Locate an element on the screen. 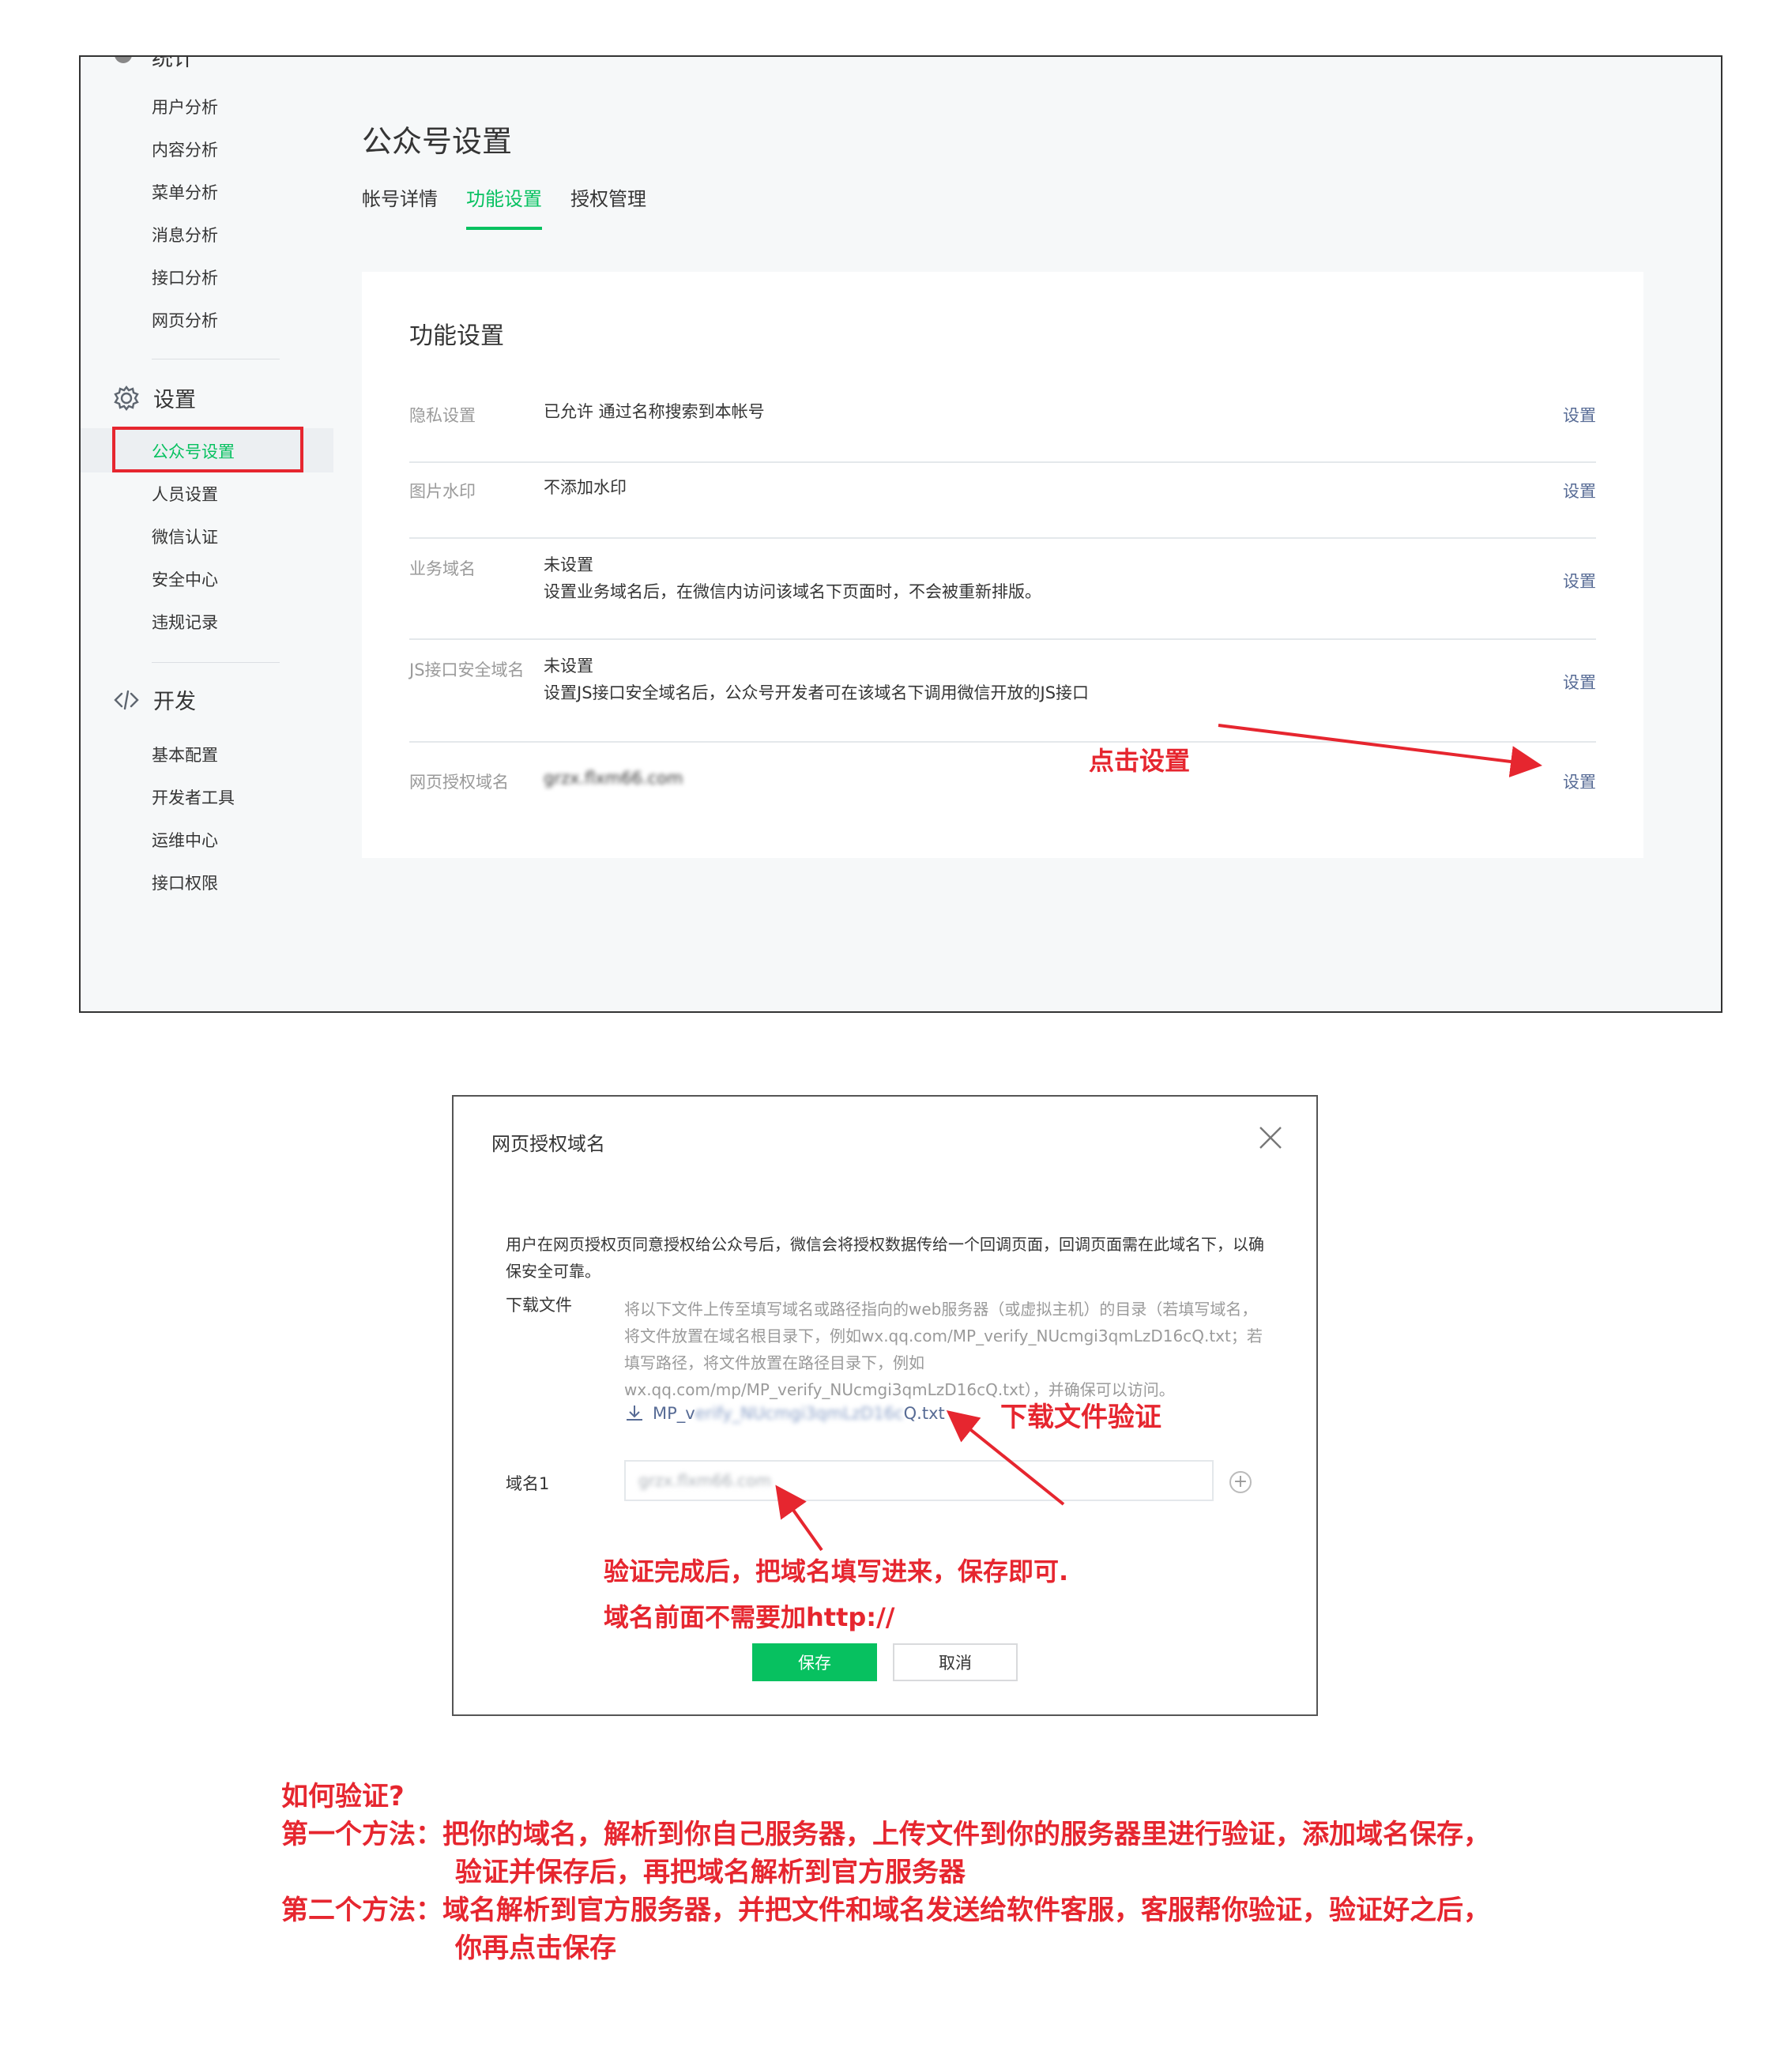 The width and height of the screenshot is (1792, 2051). sidebar-item-message-analysis: 消息分析 is located at coordinates (185, 235).